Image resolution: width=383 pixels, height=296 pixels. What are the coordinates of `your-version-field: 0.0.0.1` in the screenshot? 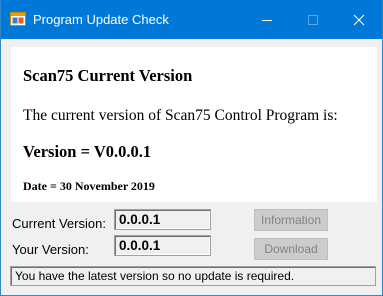 It's located at (162, 245).